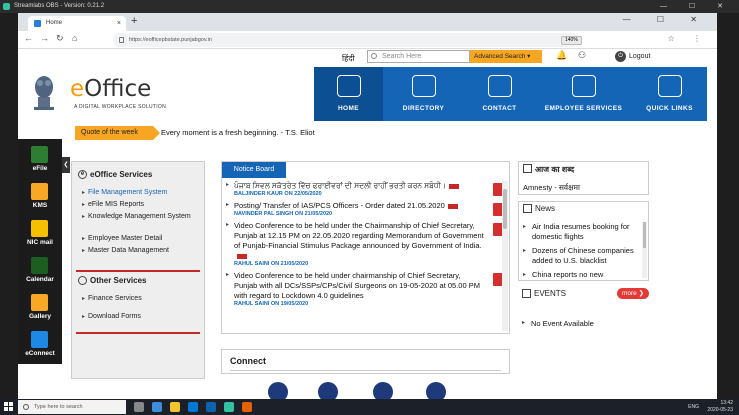 Image resolution: width=739 pixels, height=415 pixels. I want to click on grid-apps-icon, so click(278, 390).